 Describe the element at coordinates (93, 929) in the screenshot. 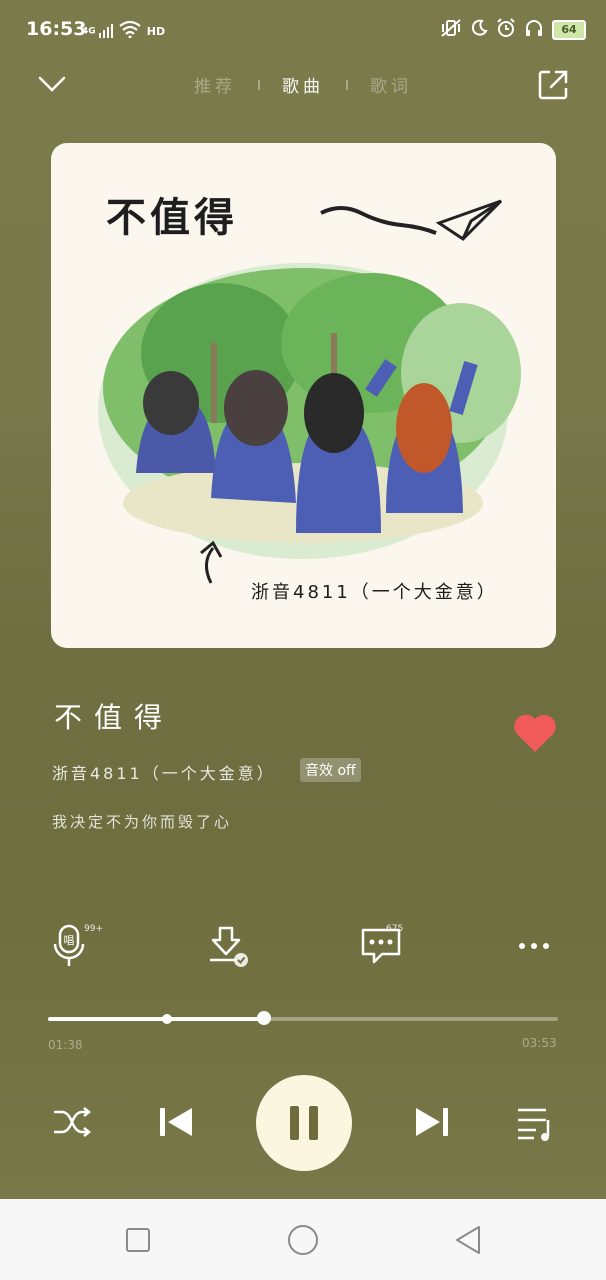

I see `sing-count-badge: 99+` at that location.